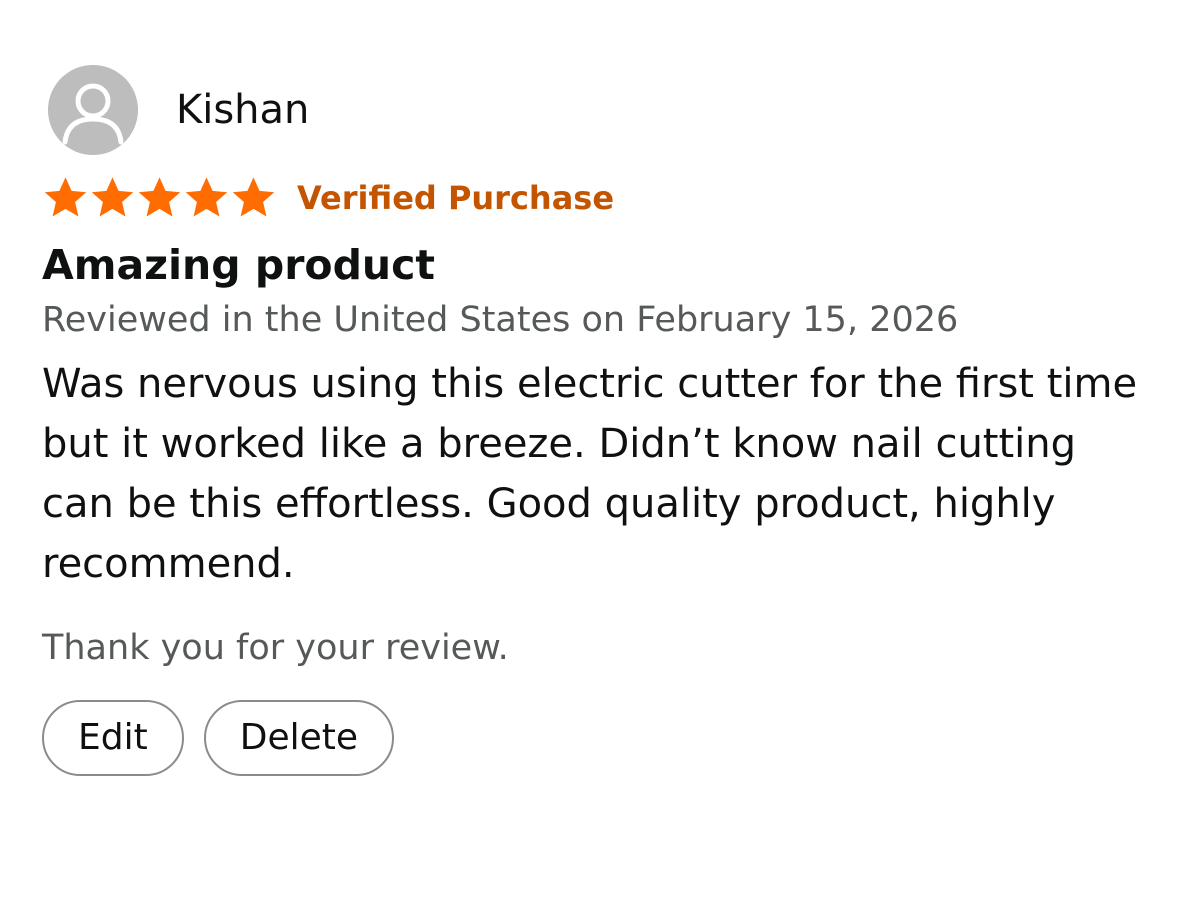  I want to click on edit-button: Edit, so click(113, 738).